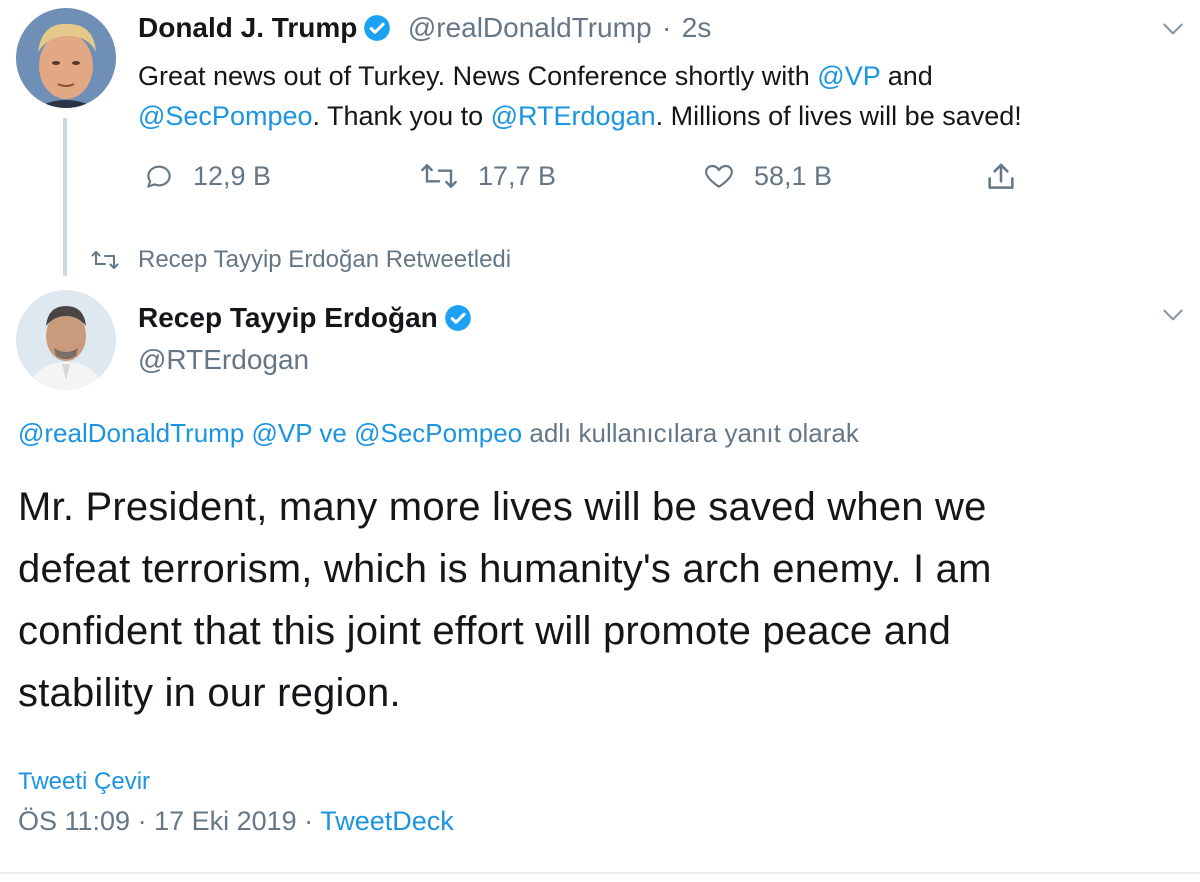  I want to click on mention-secpompeo-link: @SecPompeo, so click(225, 116).